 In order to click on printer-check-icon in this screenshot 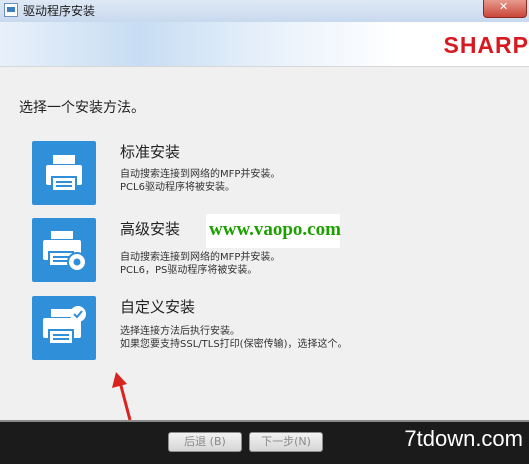, I will do `click(64, 328)`.